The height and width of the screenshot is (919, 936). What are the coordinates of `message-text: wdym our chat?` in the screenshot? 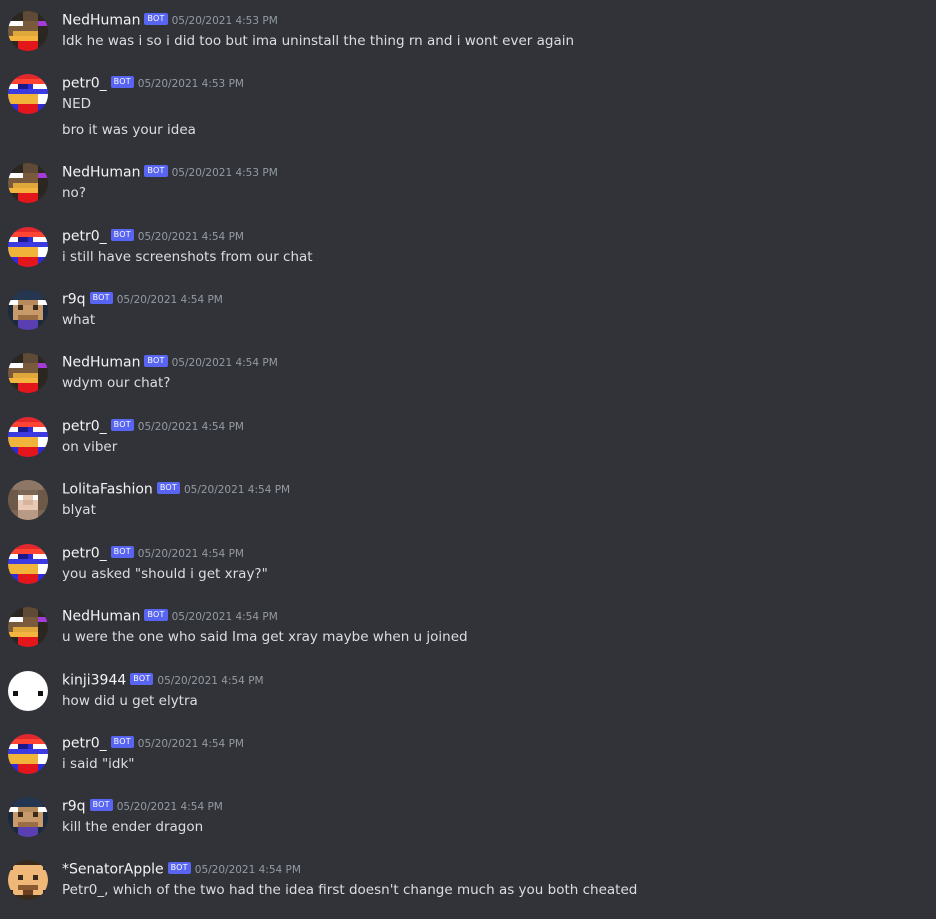 It's located at (116, 383).